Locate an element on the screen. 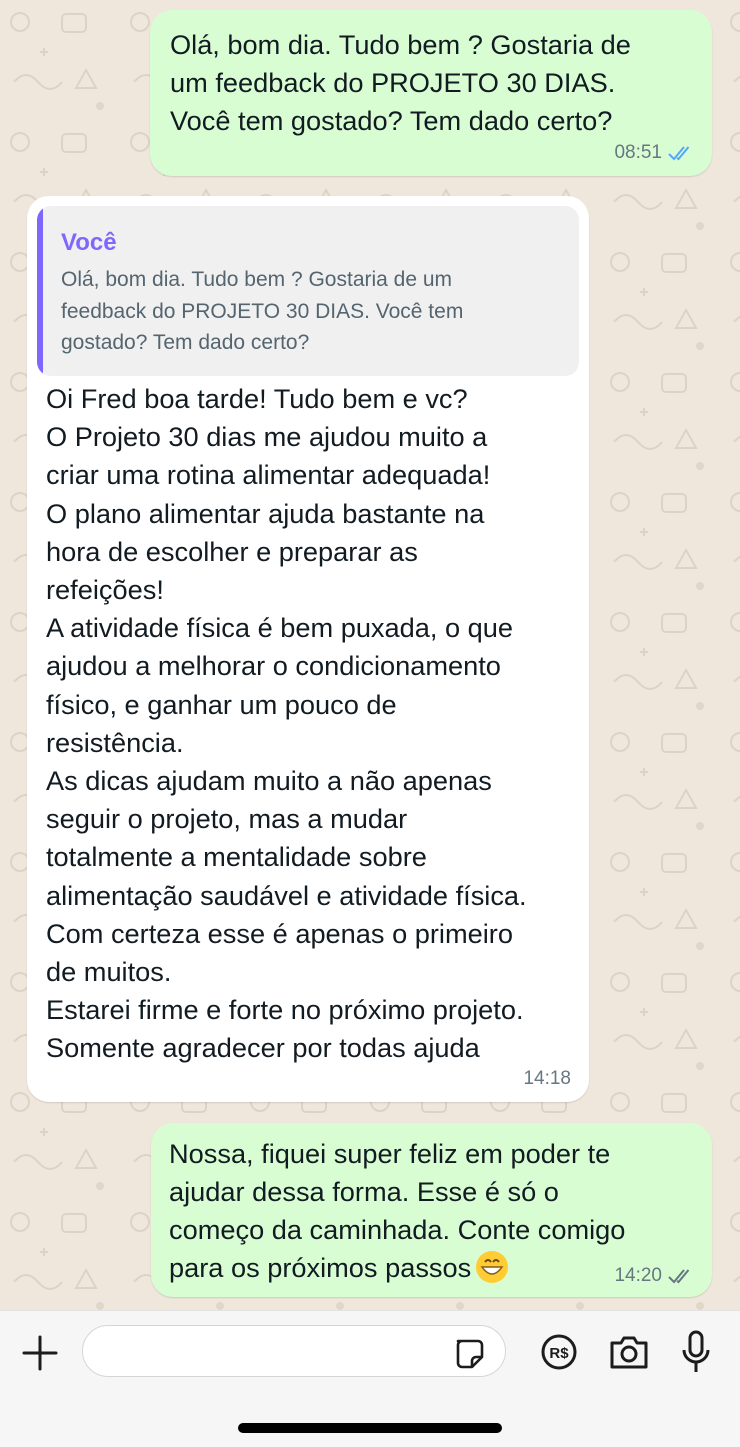 The width and height of the screenshot is (740, 1447). message-time: 14:20 is located at coordinates (638, 1275).